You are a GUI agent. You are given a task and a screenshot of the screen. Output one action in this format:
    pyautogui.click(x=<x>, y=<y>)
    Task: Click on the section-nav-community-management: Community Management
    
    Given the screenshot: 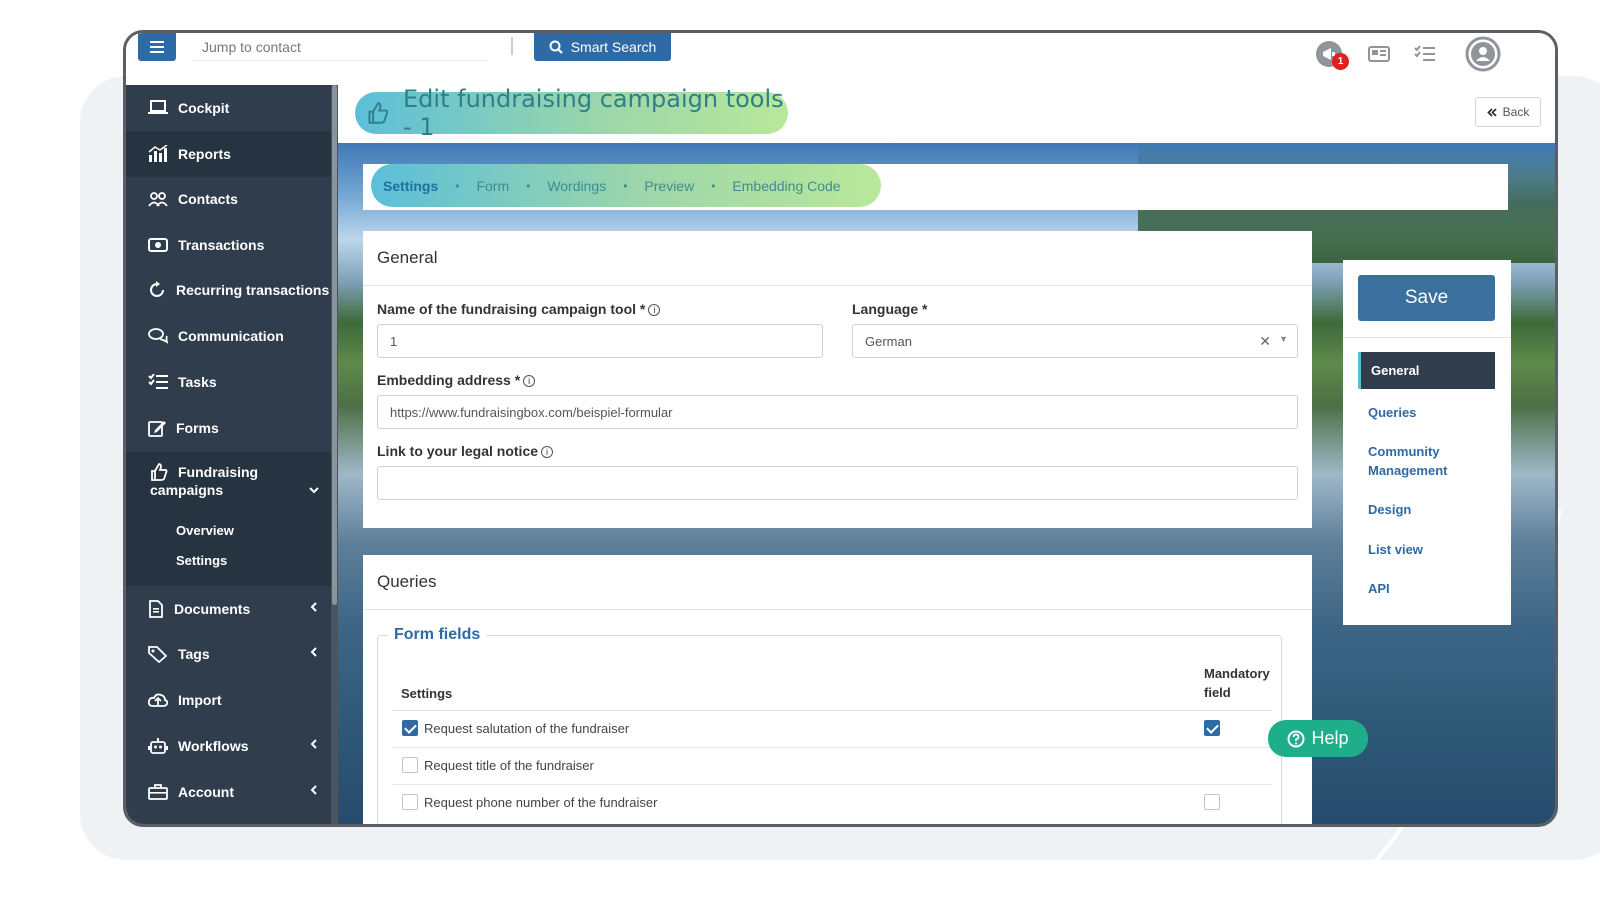 What is the action you would take?
    pyautogui.click(x=1423, y=461)
    